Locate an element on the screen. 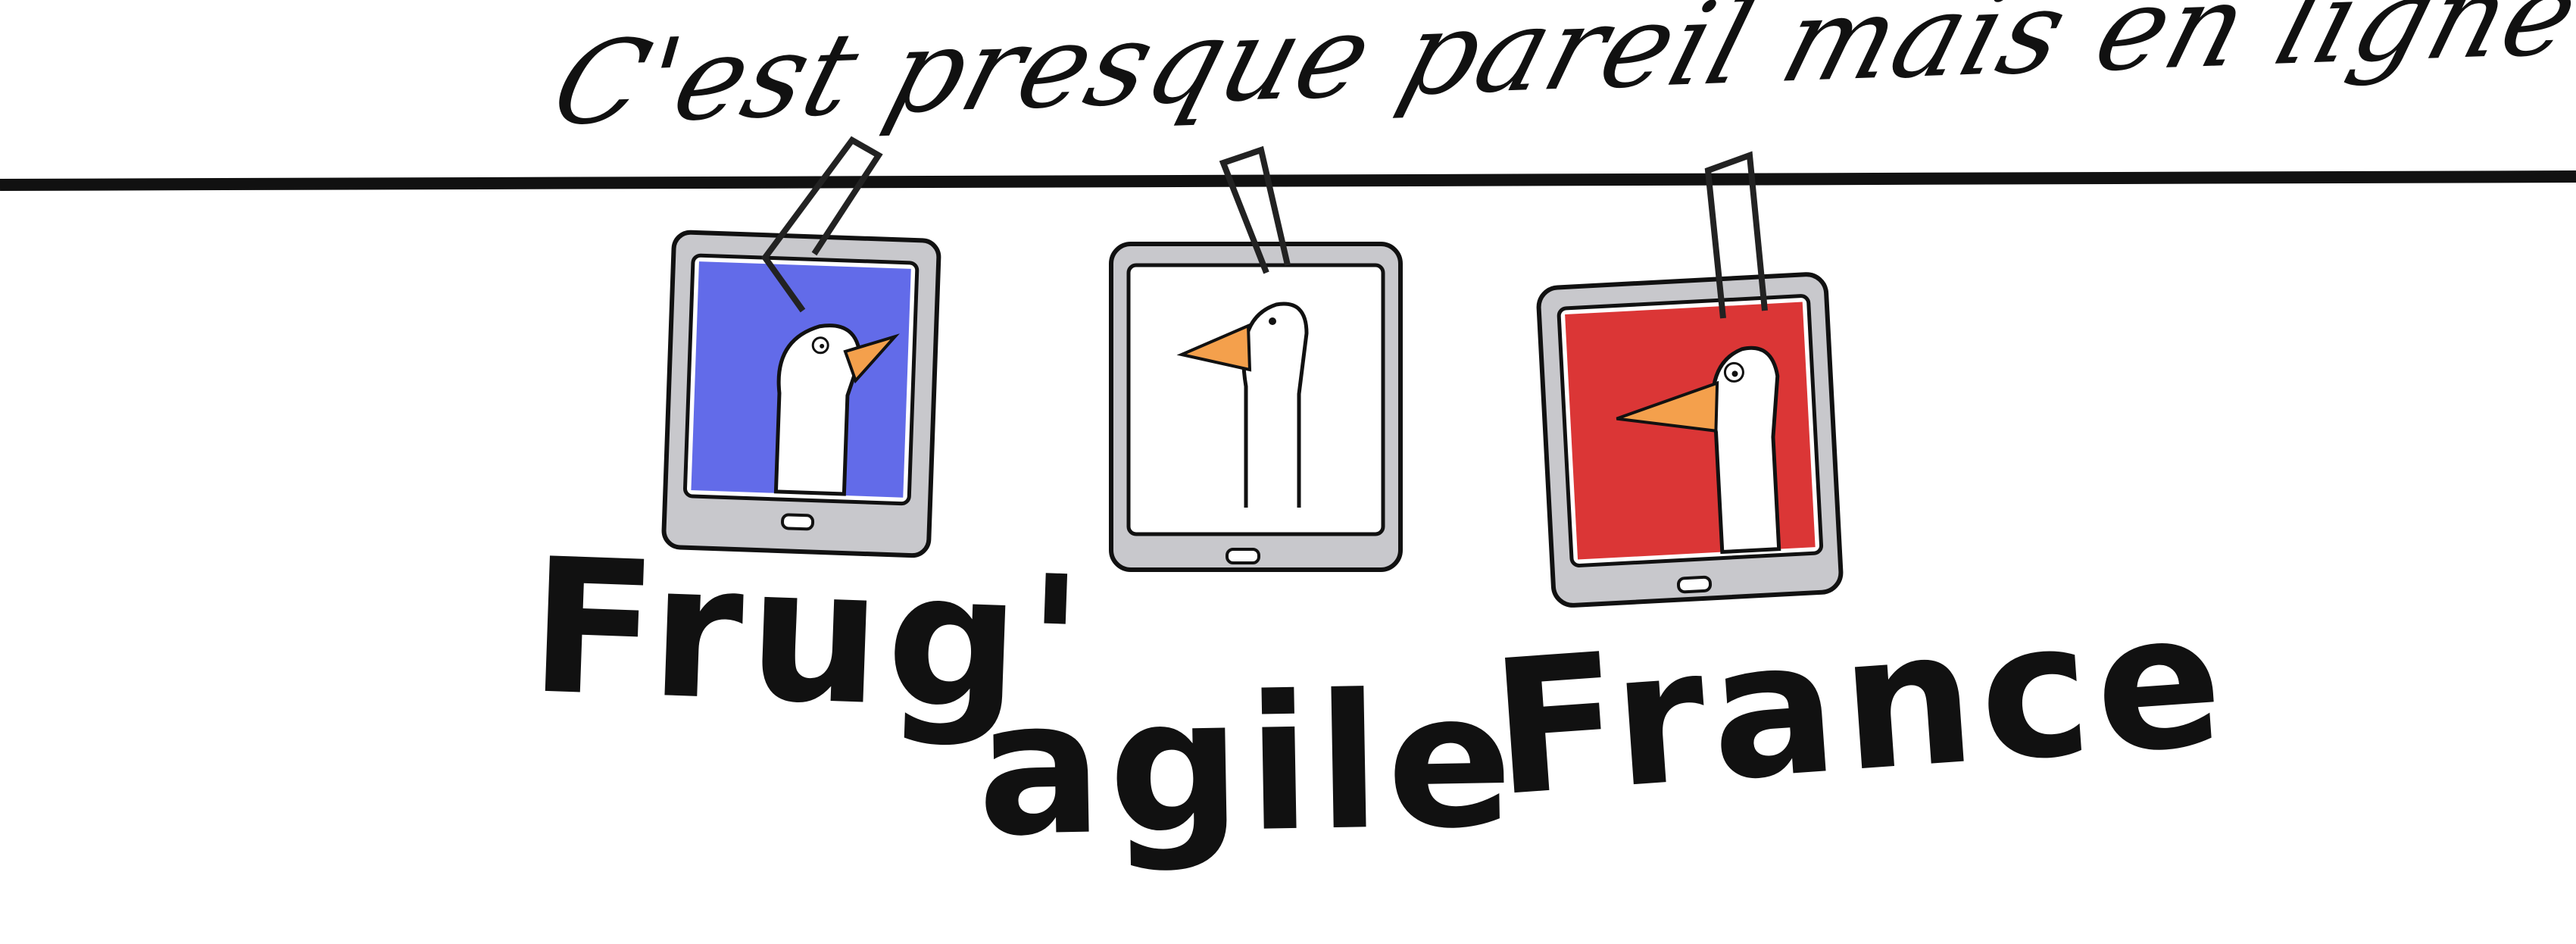  title-part-agile: agile is located at coordinates (1248, 765).